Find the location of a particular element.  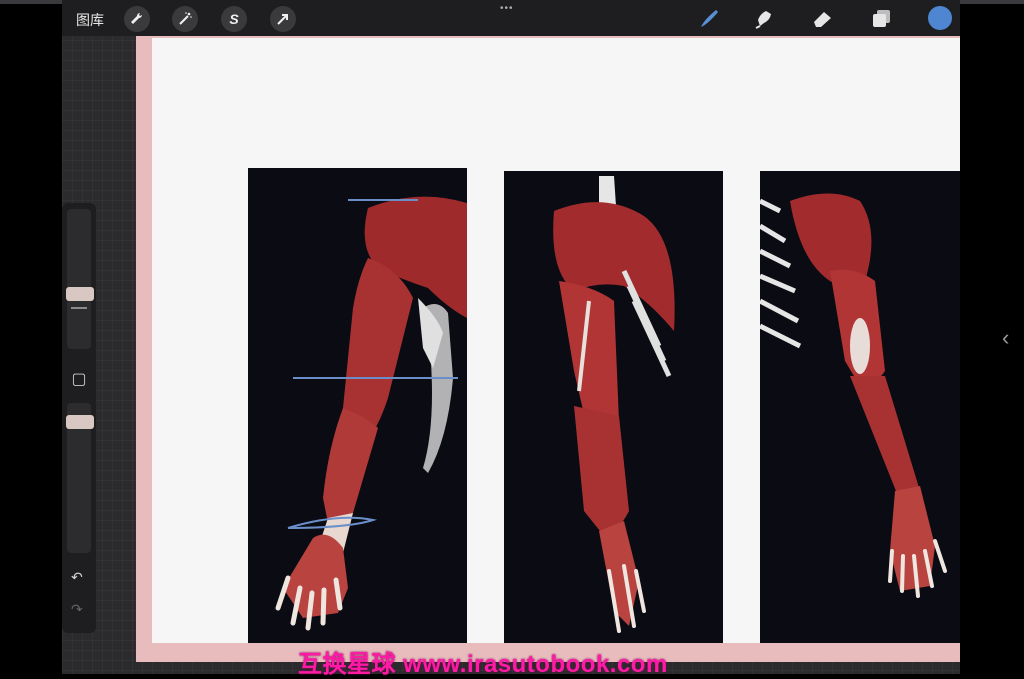

selection-s-icon: S is located at coordinates (234, 19).